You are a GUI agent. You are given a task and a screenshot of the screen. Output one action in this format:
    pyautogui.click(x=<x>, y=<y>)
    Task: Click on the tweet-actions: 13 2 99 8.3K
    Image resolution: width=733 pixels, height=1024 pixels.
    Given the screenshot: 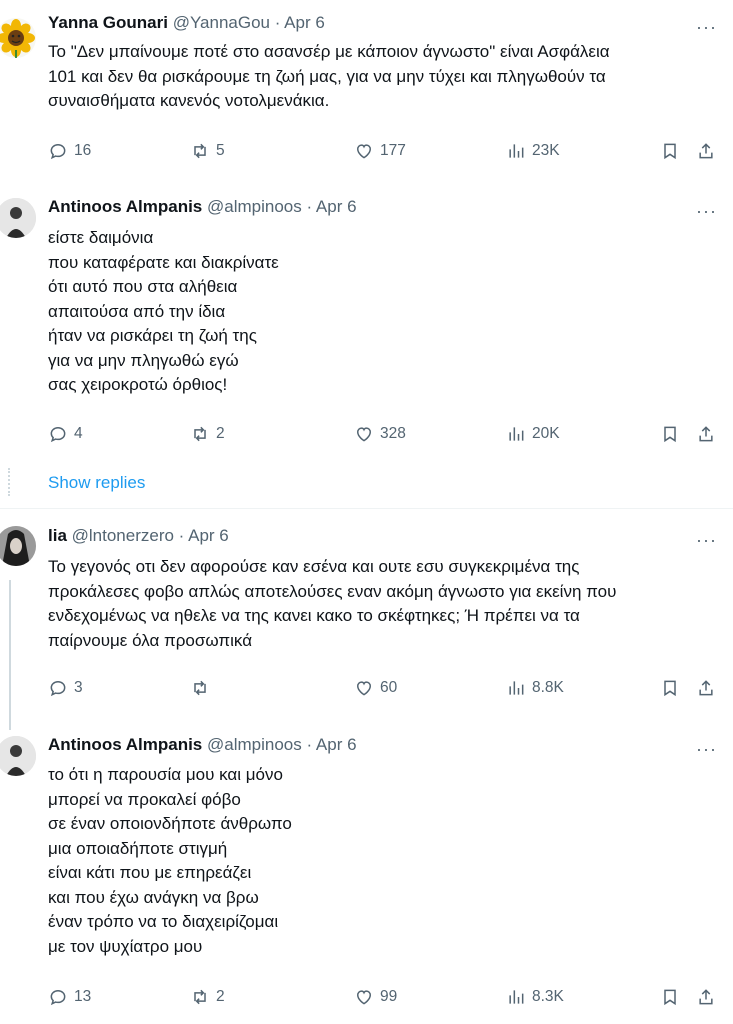 What is the action you would take?
    pyautogui.click(x=388, y=997)
    